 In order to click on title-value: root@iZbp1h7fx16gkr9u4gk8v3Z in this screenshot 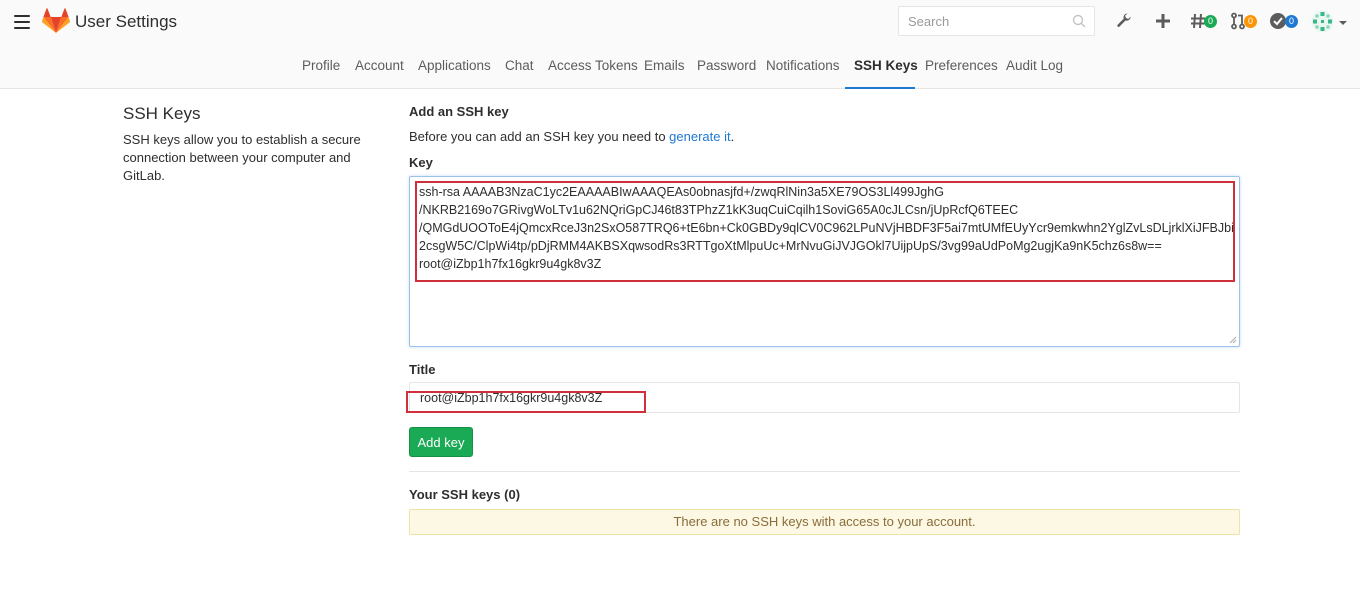, I will do `click(511, 398)`.